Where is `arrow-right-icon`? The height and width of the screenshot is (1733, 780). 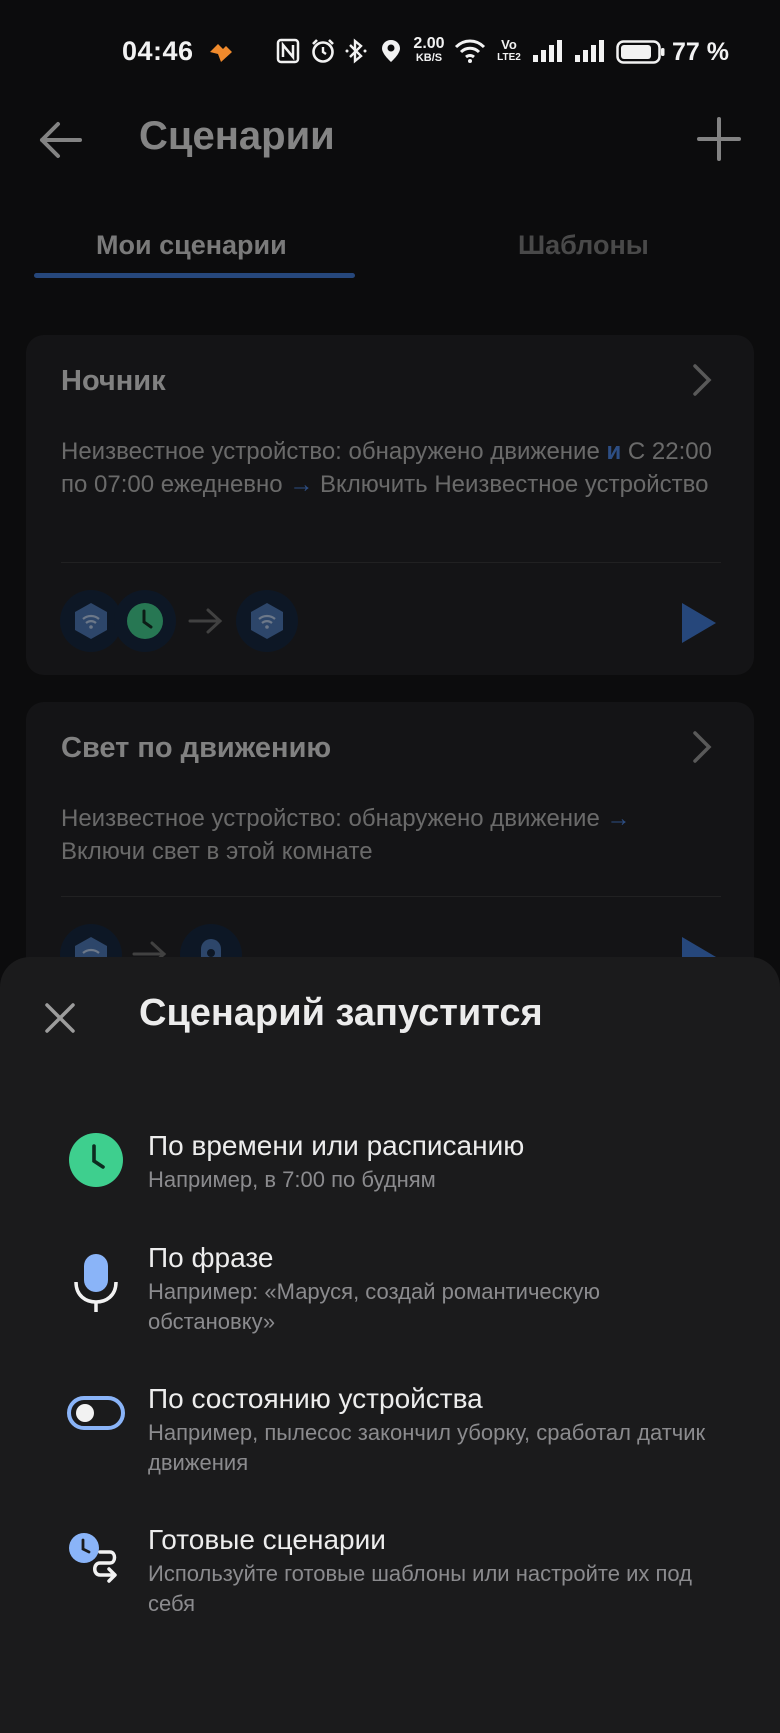 arrow-right-icon is located at coordinates (205, 621).